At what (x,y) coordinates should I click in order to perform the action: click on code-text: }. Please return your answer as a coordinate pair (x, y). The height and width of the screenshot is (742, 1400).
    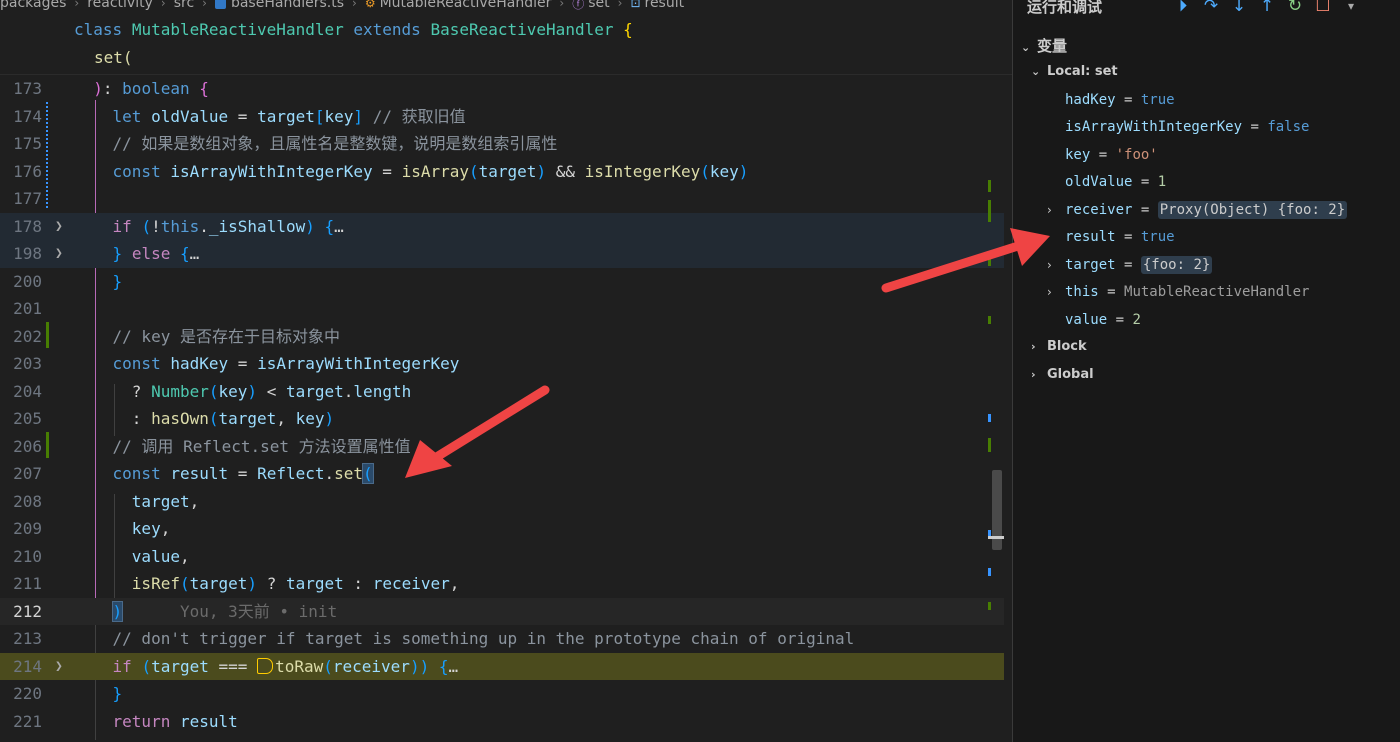
    Looking at the image, I should click on (117, 281).